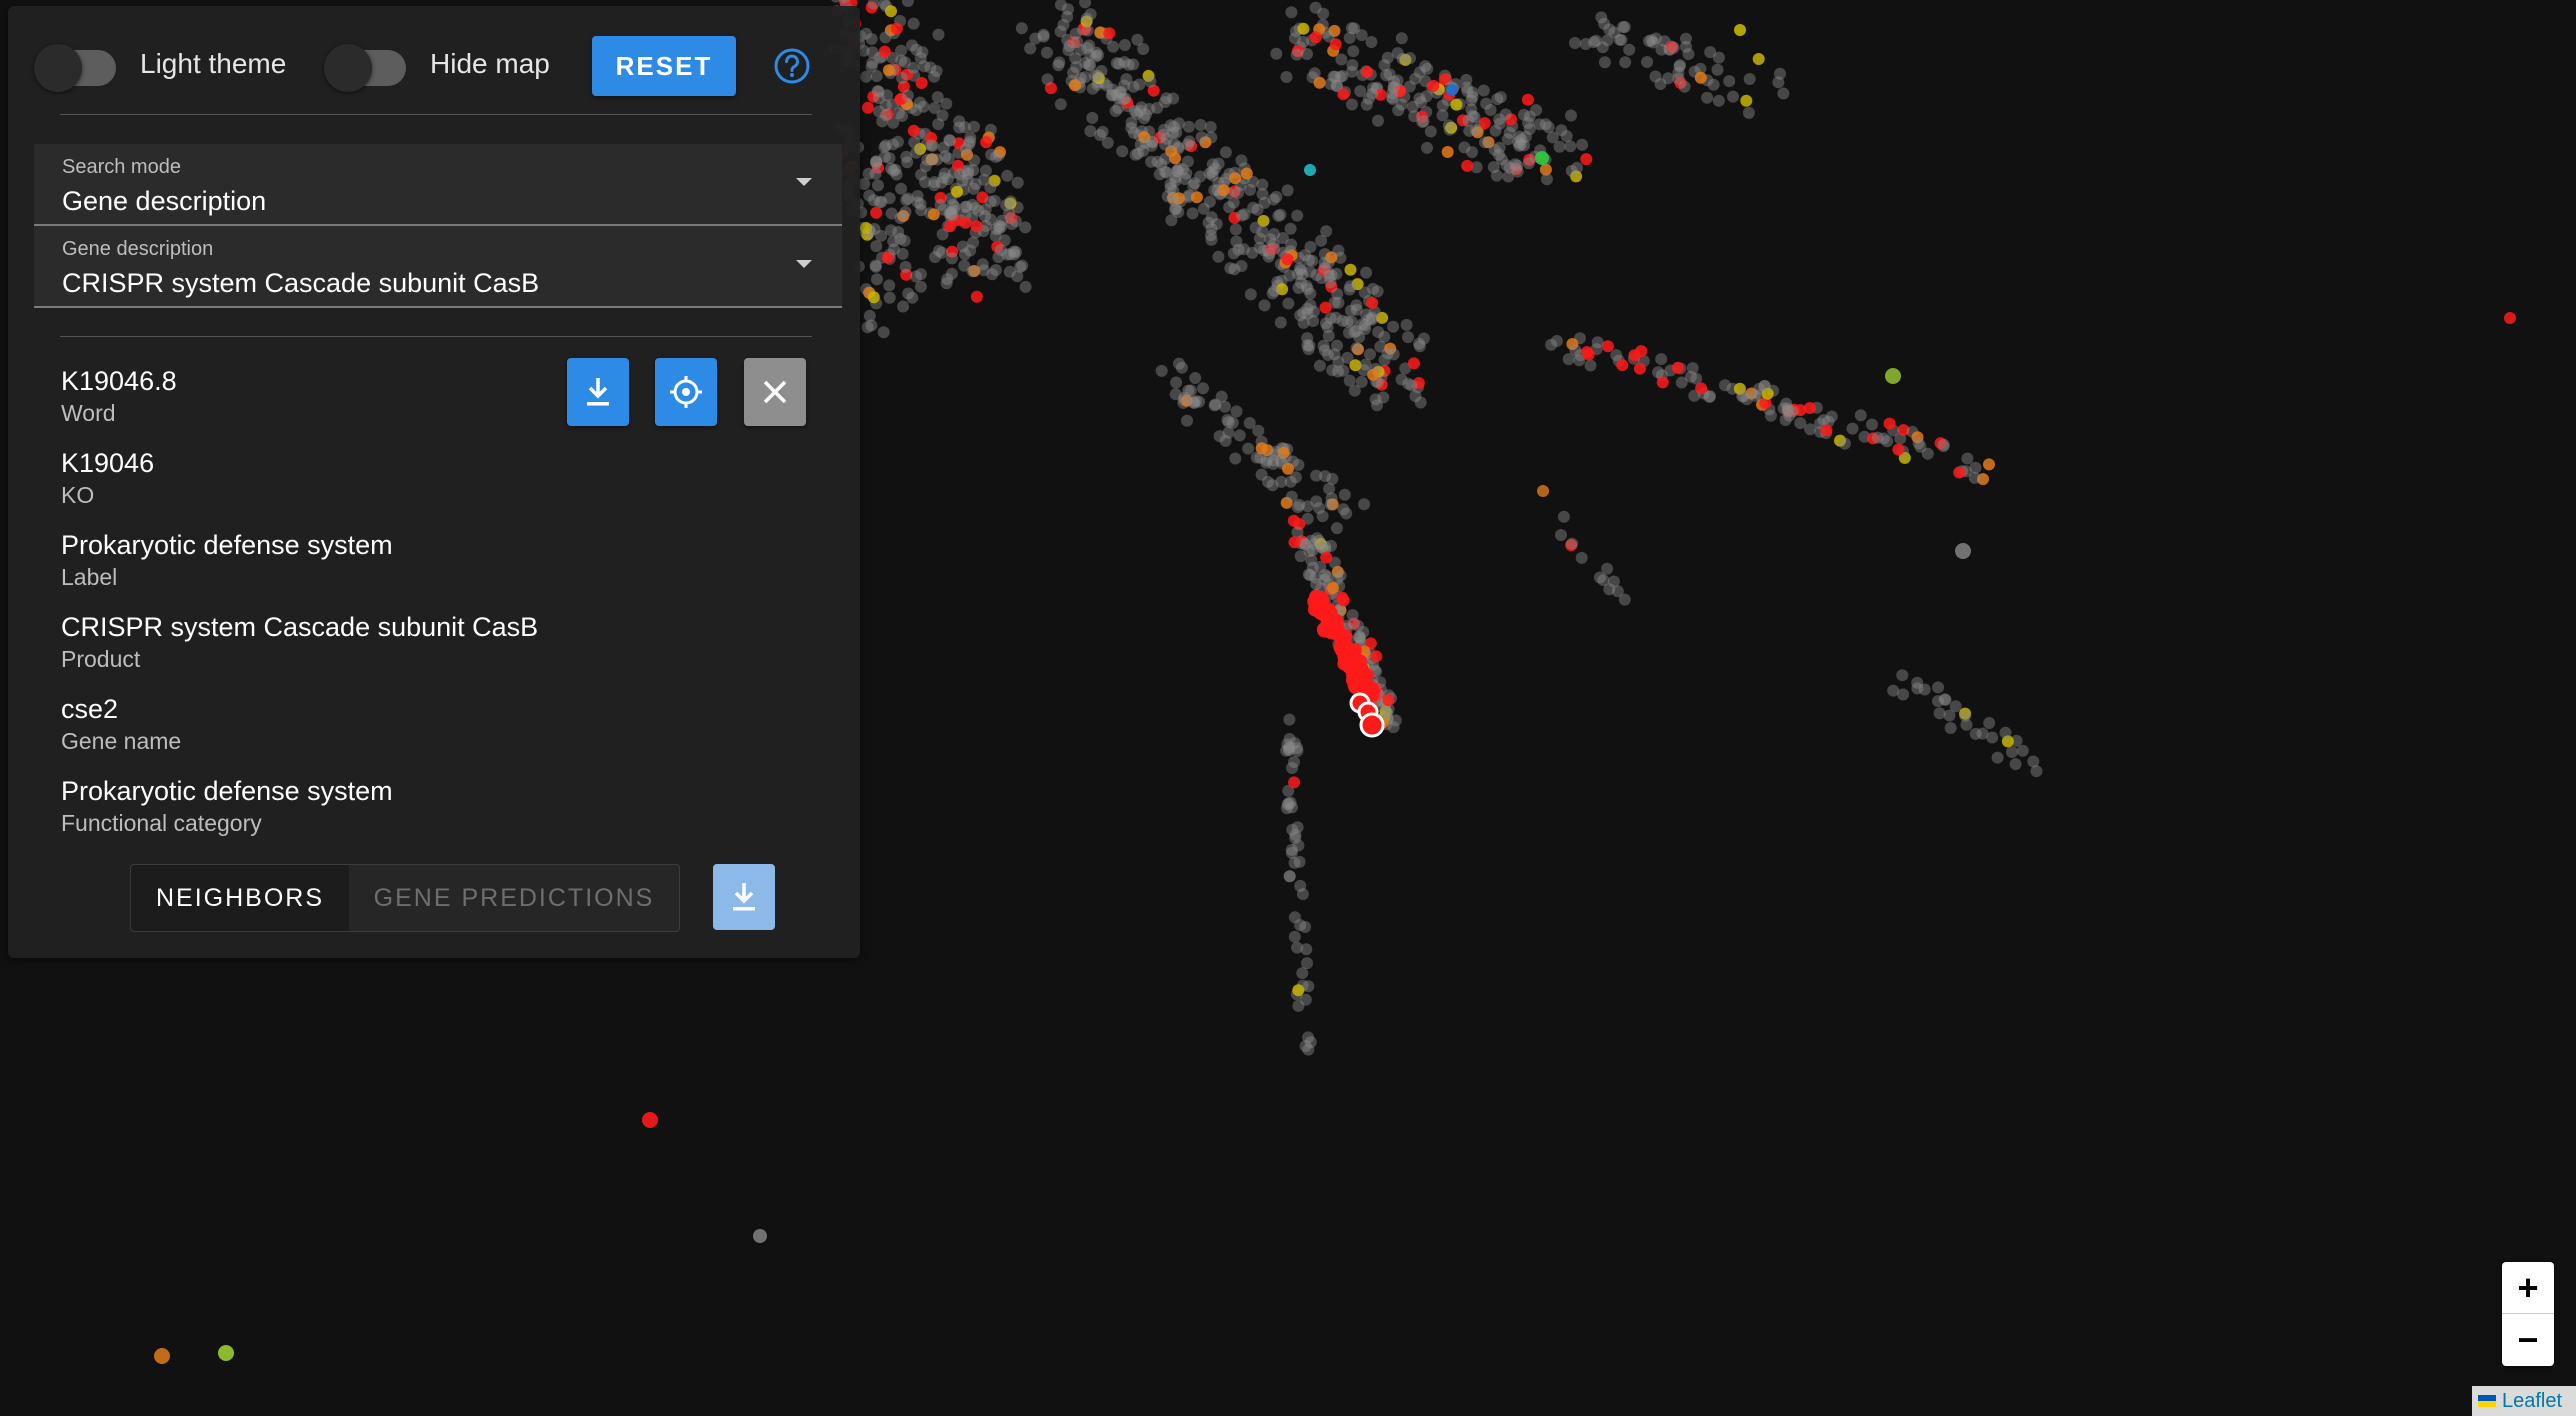 The image size is (2576, 1416). What do you see at coordinates (438, 185) in the screenshot?
I see `search-mode-select: Search mode Gene description` at bounding box center [438, 185].